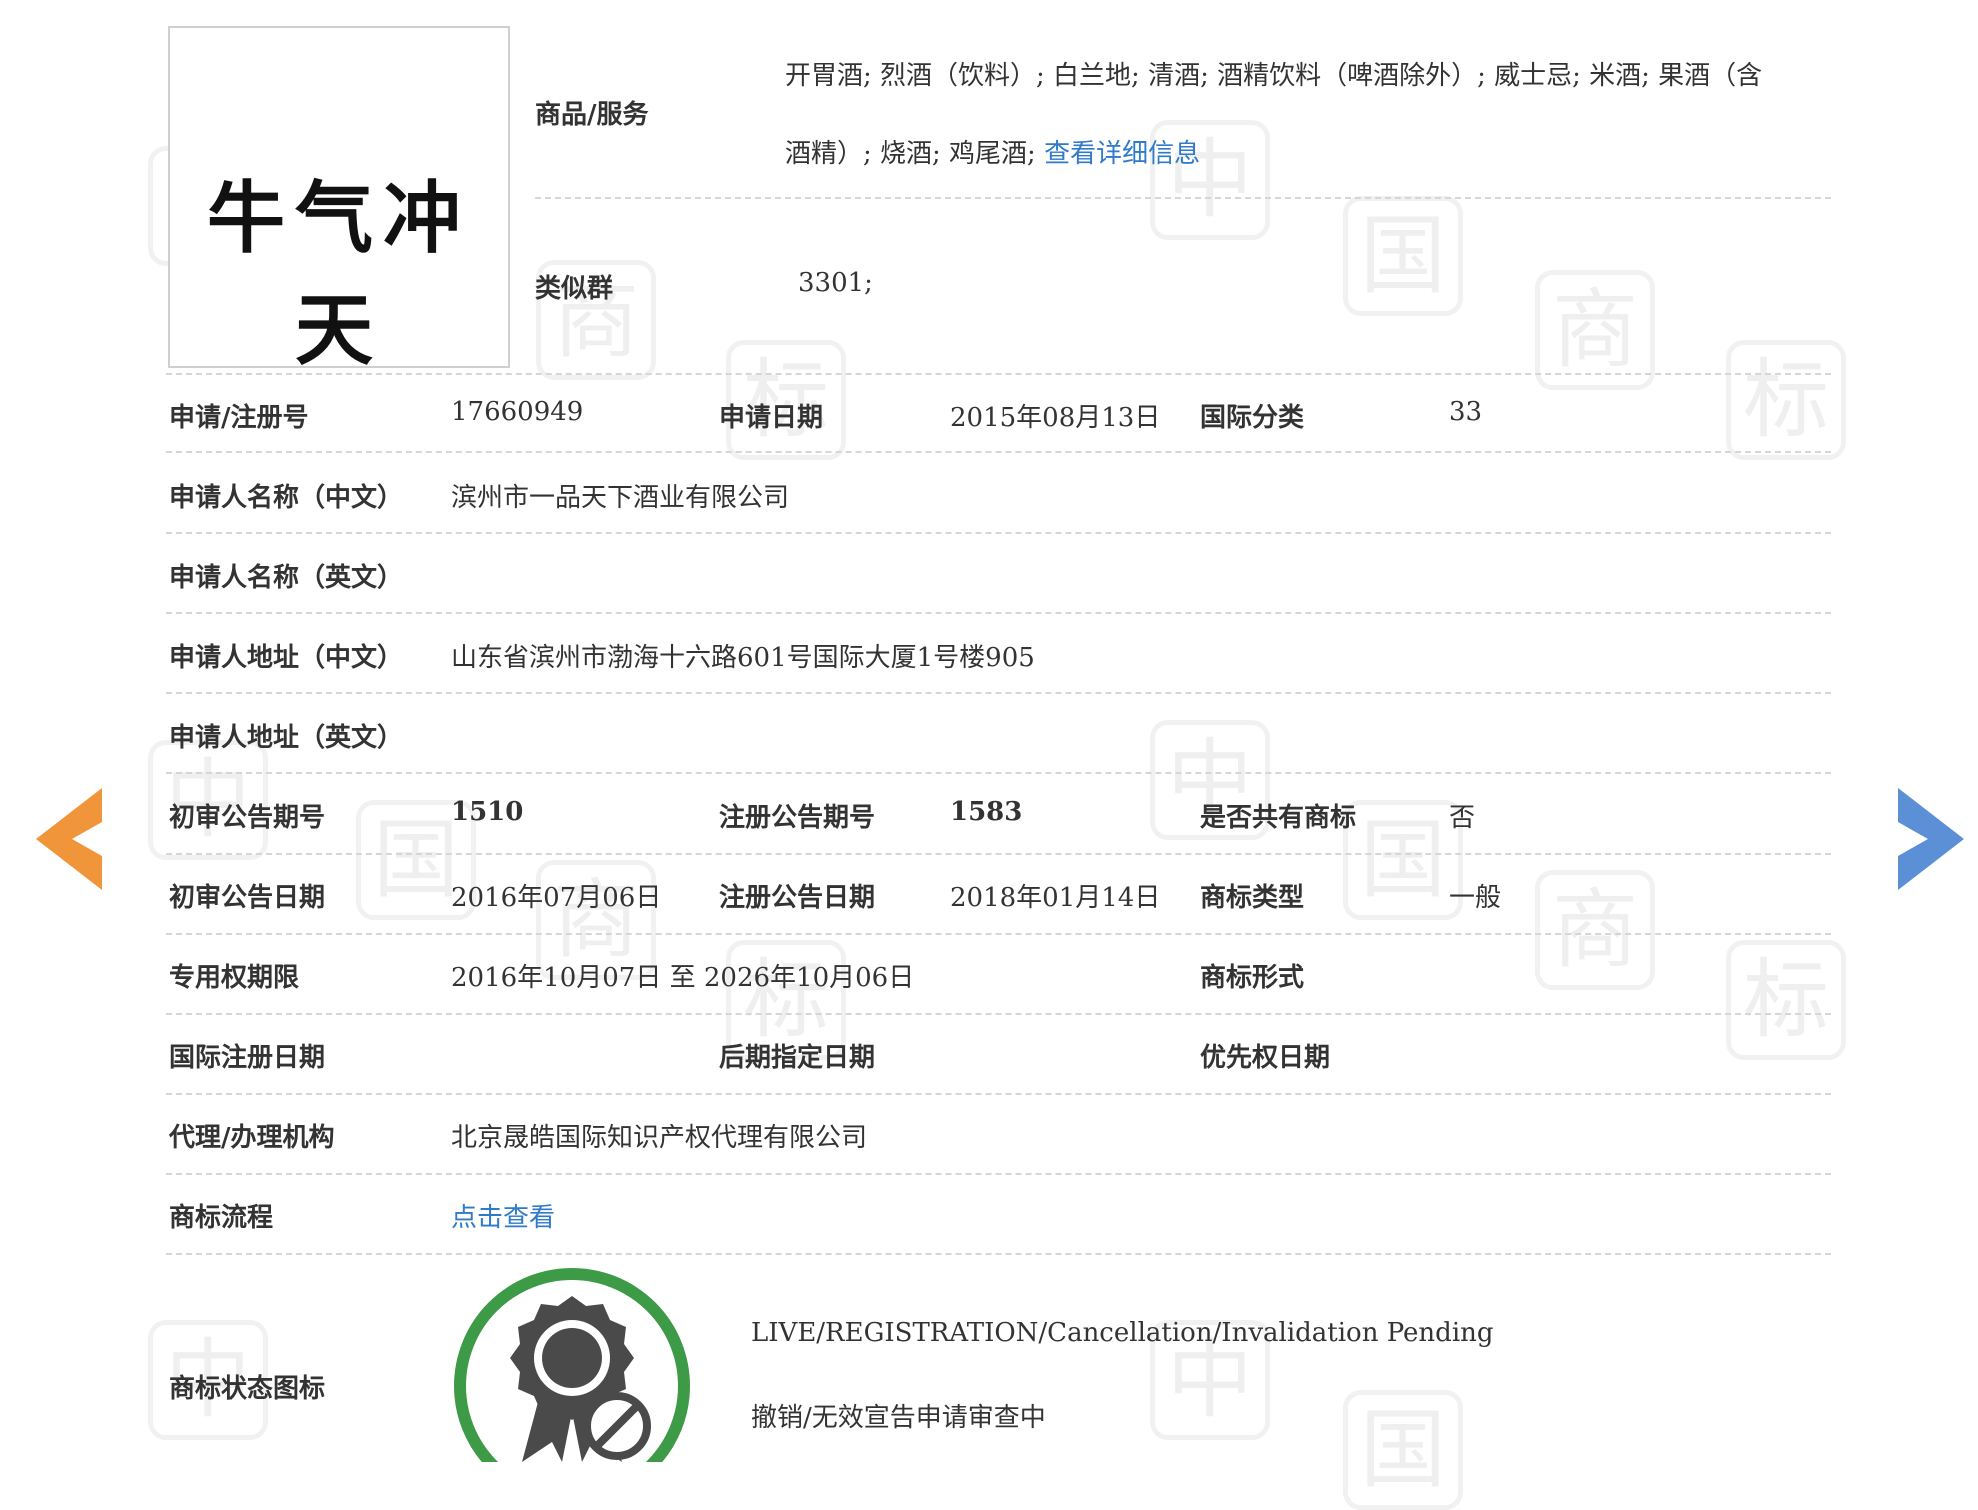 This screenshot has width=1978, height=1510. Describe the element at coordinates (517, 412) in the screenshot. I see `reg-no-value: 17660949` at that location.